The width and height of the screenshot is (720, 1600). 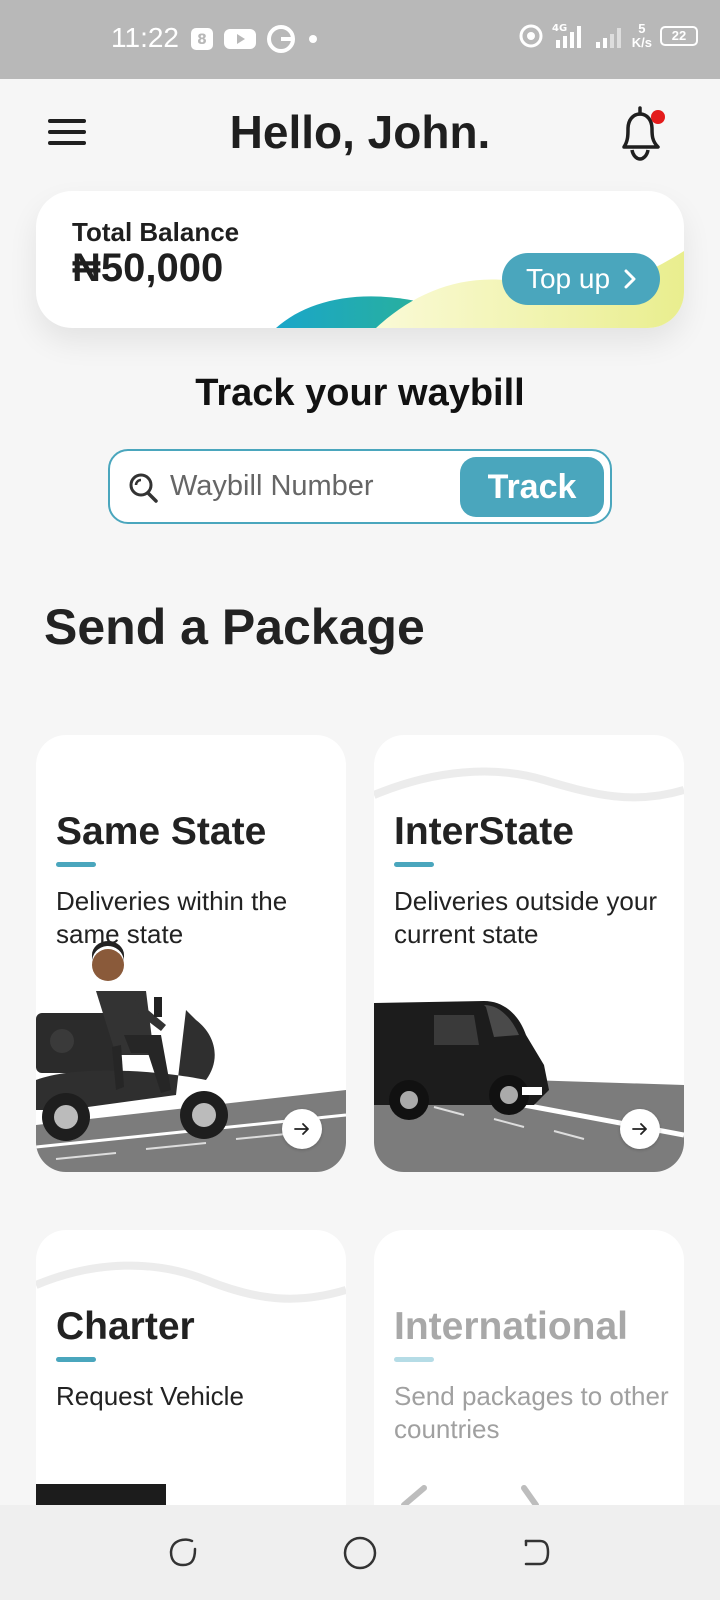 What do you see at coordinates (360, 39) in the screenshot?
I see `status-bar: 11:22 8 4G 5 K/s 22` at bounding box center [360, 39].